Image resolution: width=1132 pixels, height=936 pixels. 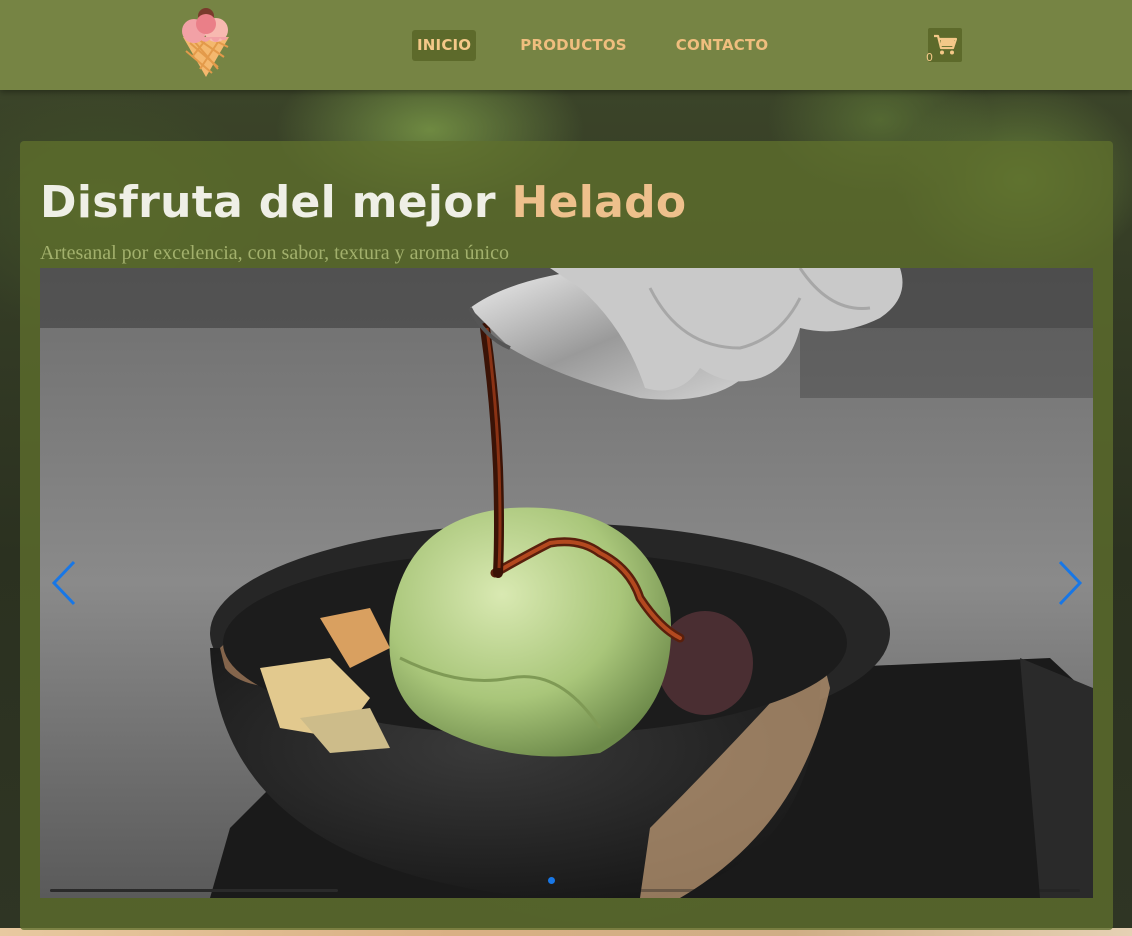 What do you see at coordinates (444, 45) in the screenshot?
I see `nav-item-inicio: INICIO` at bounding box center [444, 45].